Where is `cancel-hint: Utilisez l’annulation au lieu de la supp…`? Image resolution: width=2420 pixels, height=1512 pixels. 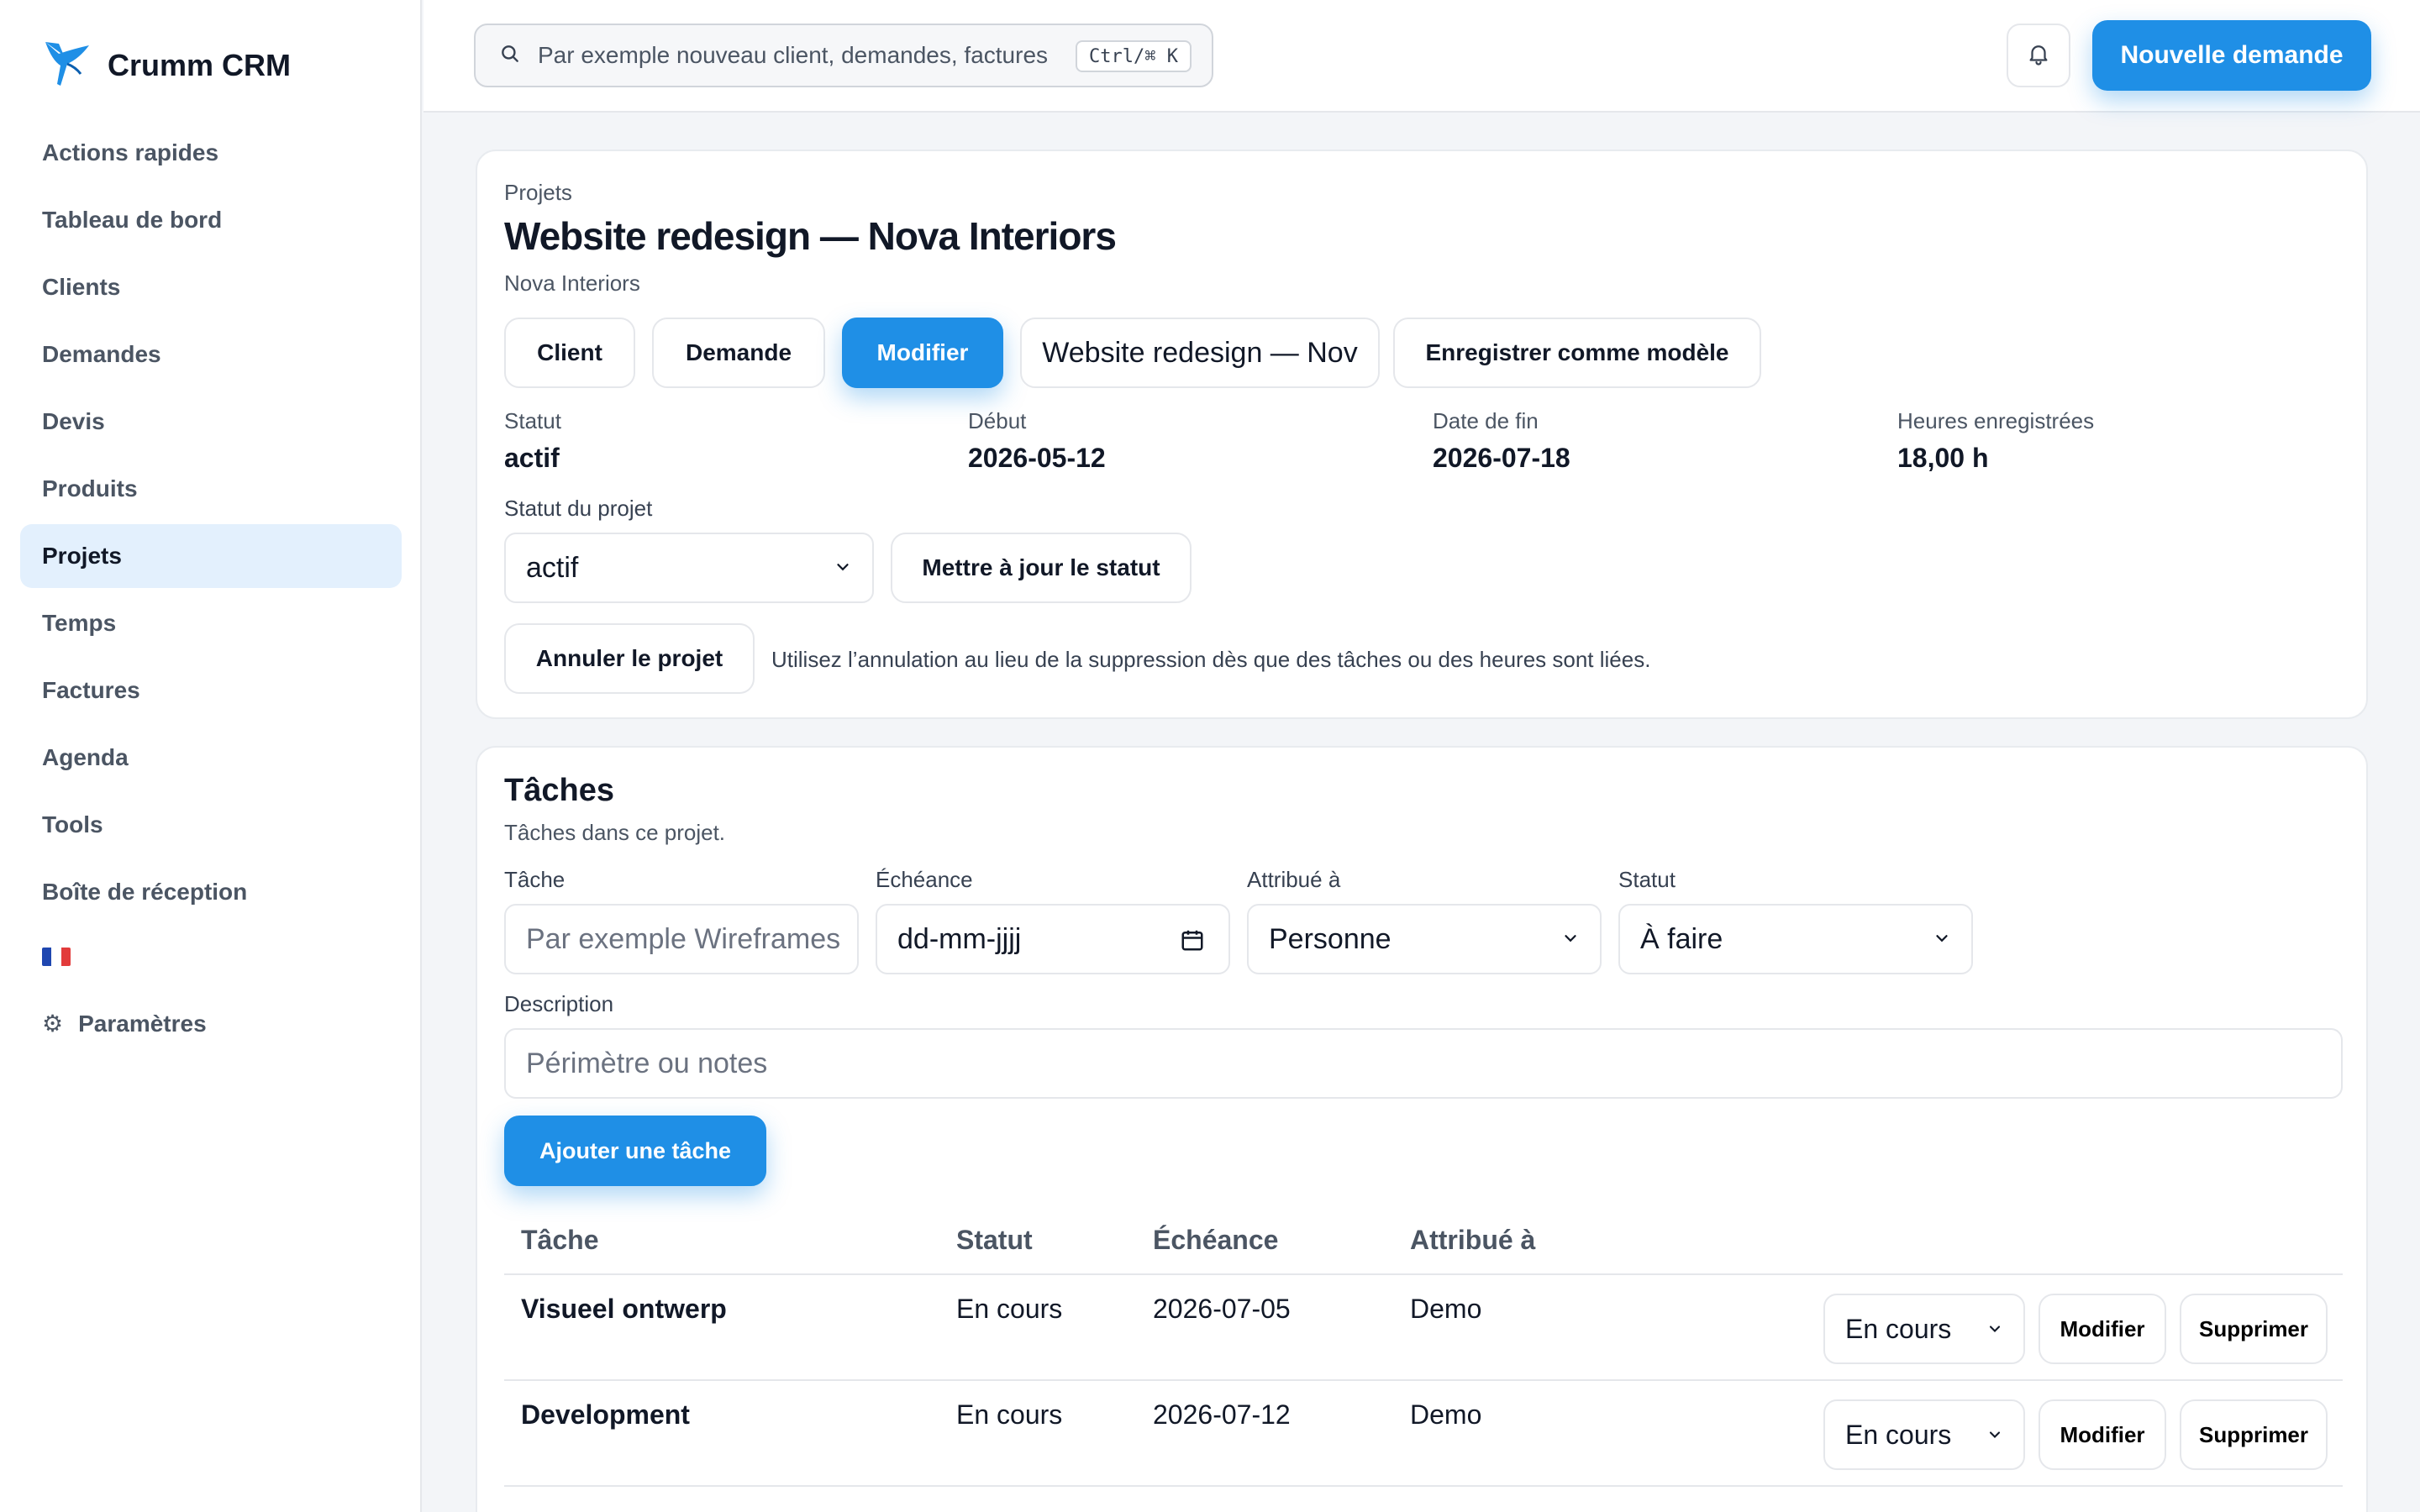 cancel-hint: Utilisez l’annulation au lieu de la supp… is located at coordinates (1211, 659).